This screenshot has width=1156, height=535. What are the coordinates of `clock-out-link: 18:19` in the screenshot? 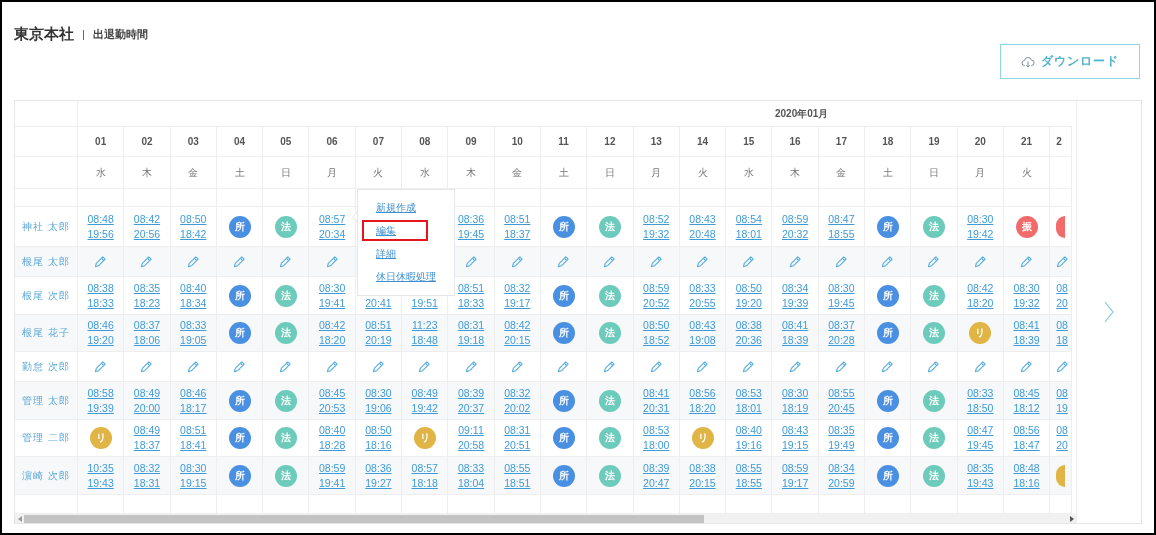 It's located at (795, 408).